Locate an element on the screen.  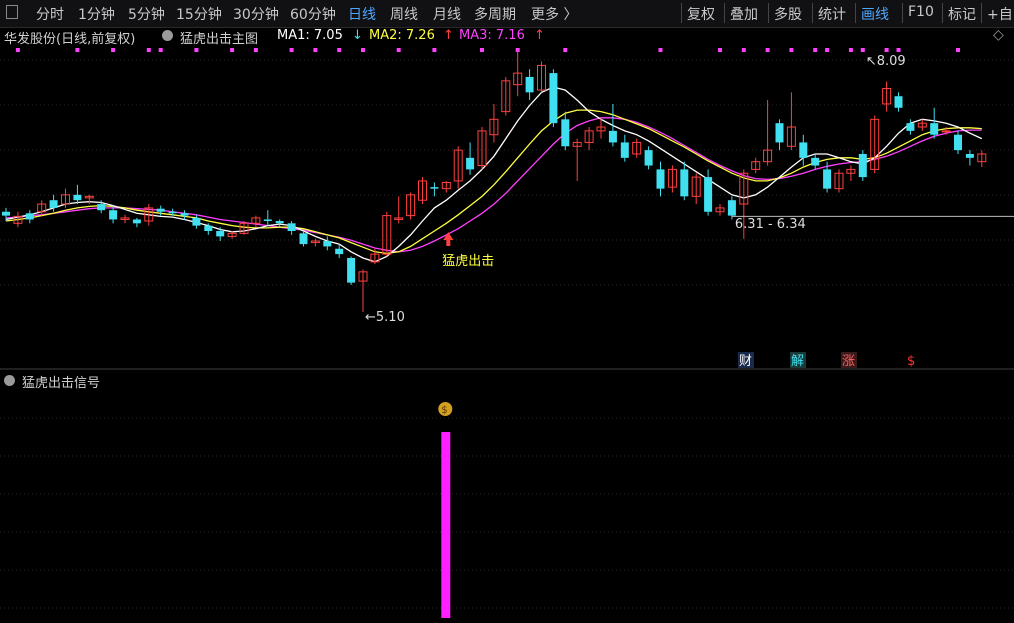
high-label: ↖8.09 is located at coordinates (886, 61).